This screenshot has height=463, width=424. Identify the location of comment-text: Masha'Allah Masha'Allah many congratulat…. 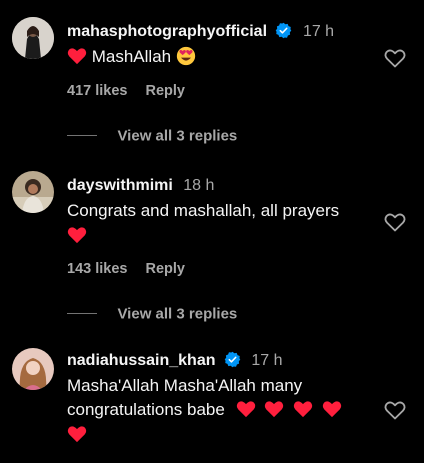
(222, 410).